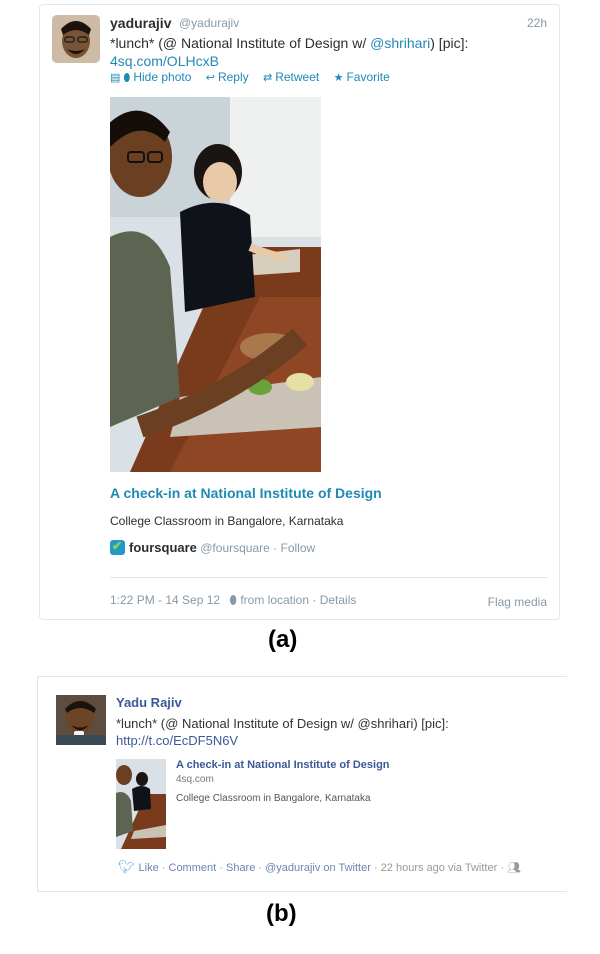  What do you see at coordinates (162, 77) in the screenshot?
I see `hide-photo-label: Hide photo` at bounding box center [162, 77].